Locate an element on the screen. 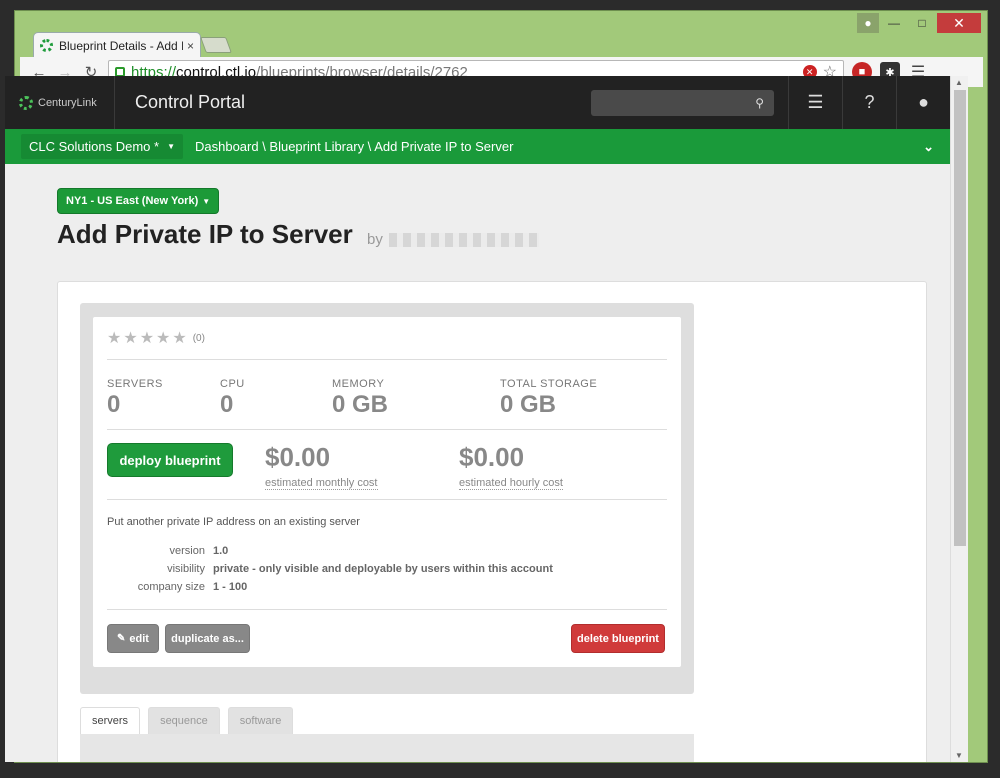 The image size is (1000, 778). author-byline: by is located at coordinates (453, 239).